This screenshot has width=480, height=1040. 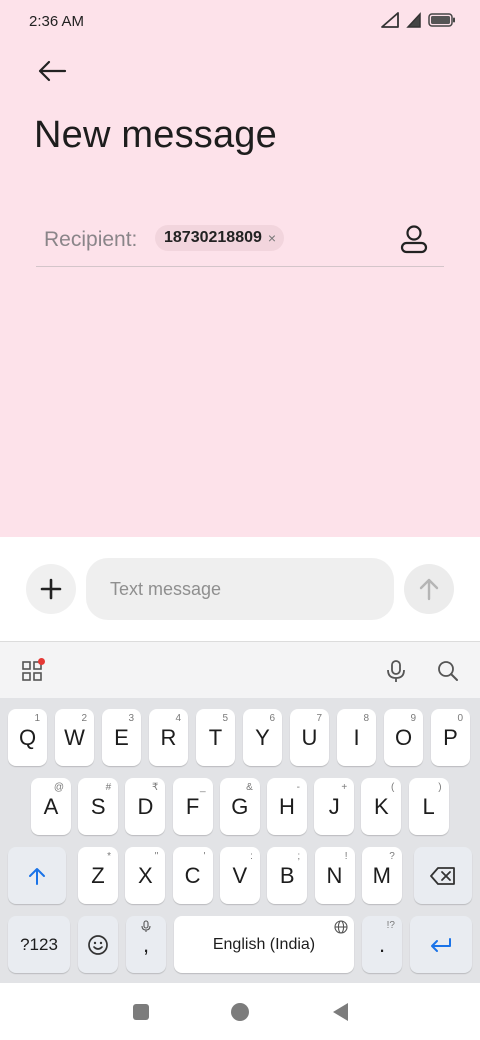 What do you see at coordinates (240, 22) in the screenshot?
I see `status-bar: 2:36 AM` at bounding box center [240, 22].